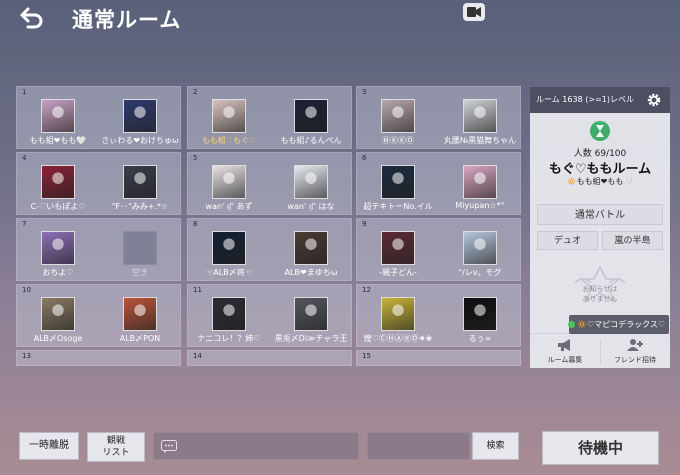  I want to click on room-slot: 1 もも組❤もも🤍 さぃわる❤おけちゅω, so click(98, 117).